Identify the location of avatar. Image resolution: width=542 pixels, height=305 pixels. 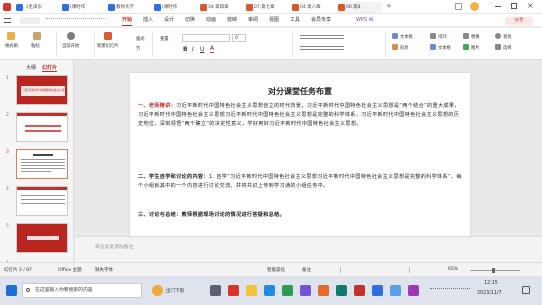
(474, 6).